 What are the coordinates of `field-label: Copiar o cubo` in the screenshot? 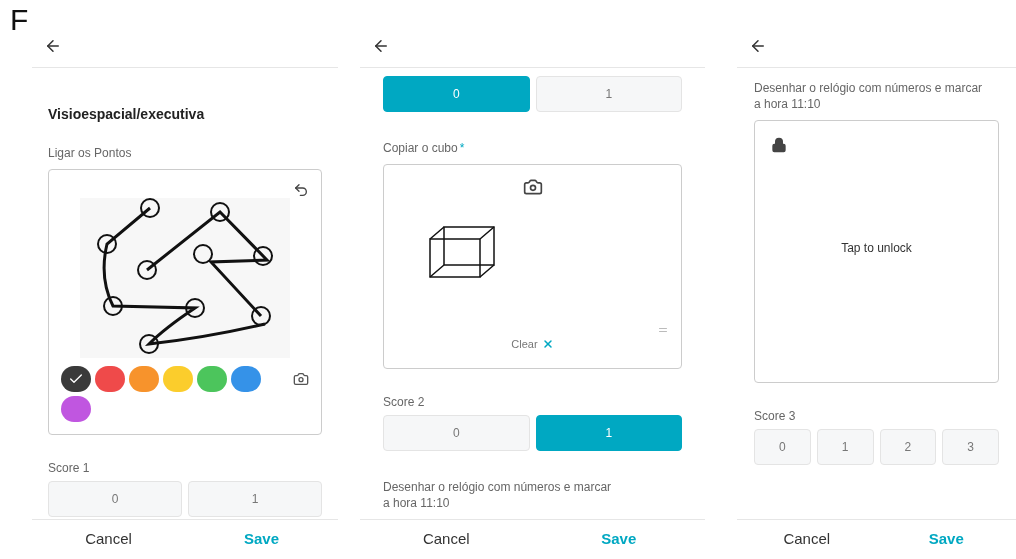 It's located at (420, 148).